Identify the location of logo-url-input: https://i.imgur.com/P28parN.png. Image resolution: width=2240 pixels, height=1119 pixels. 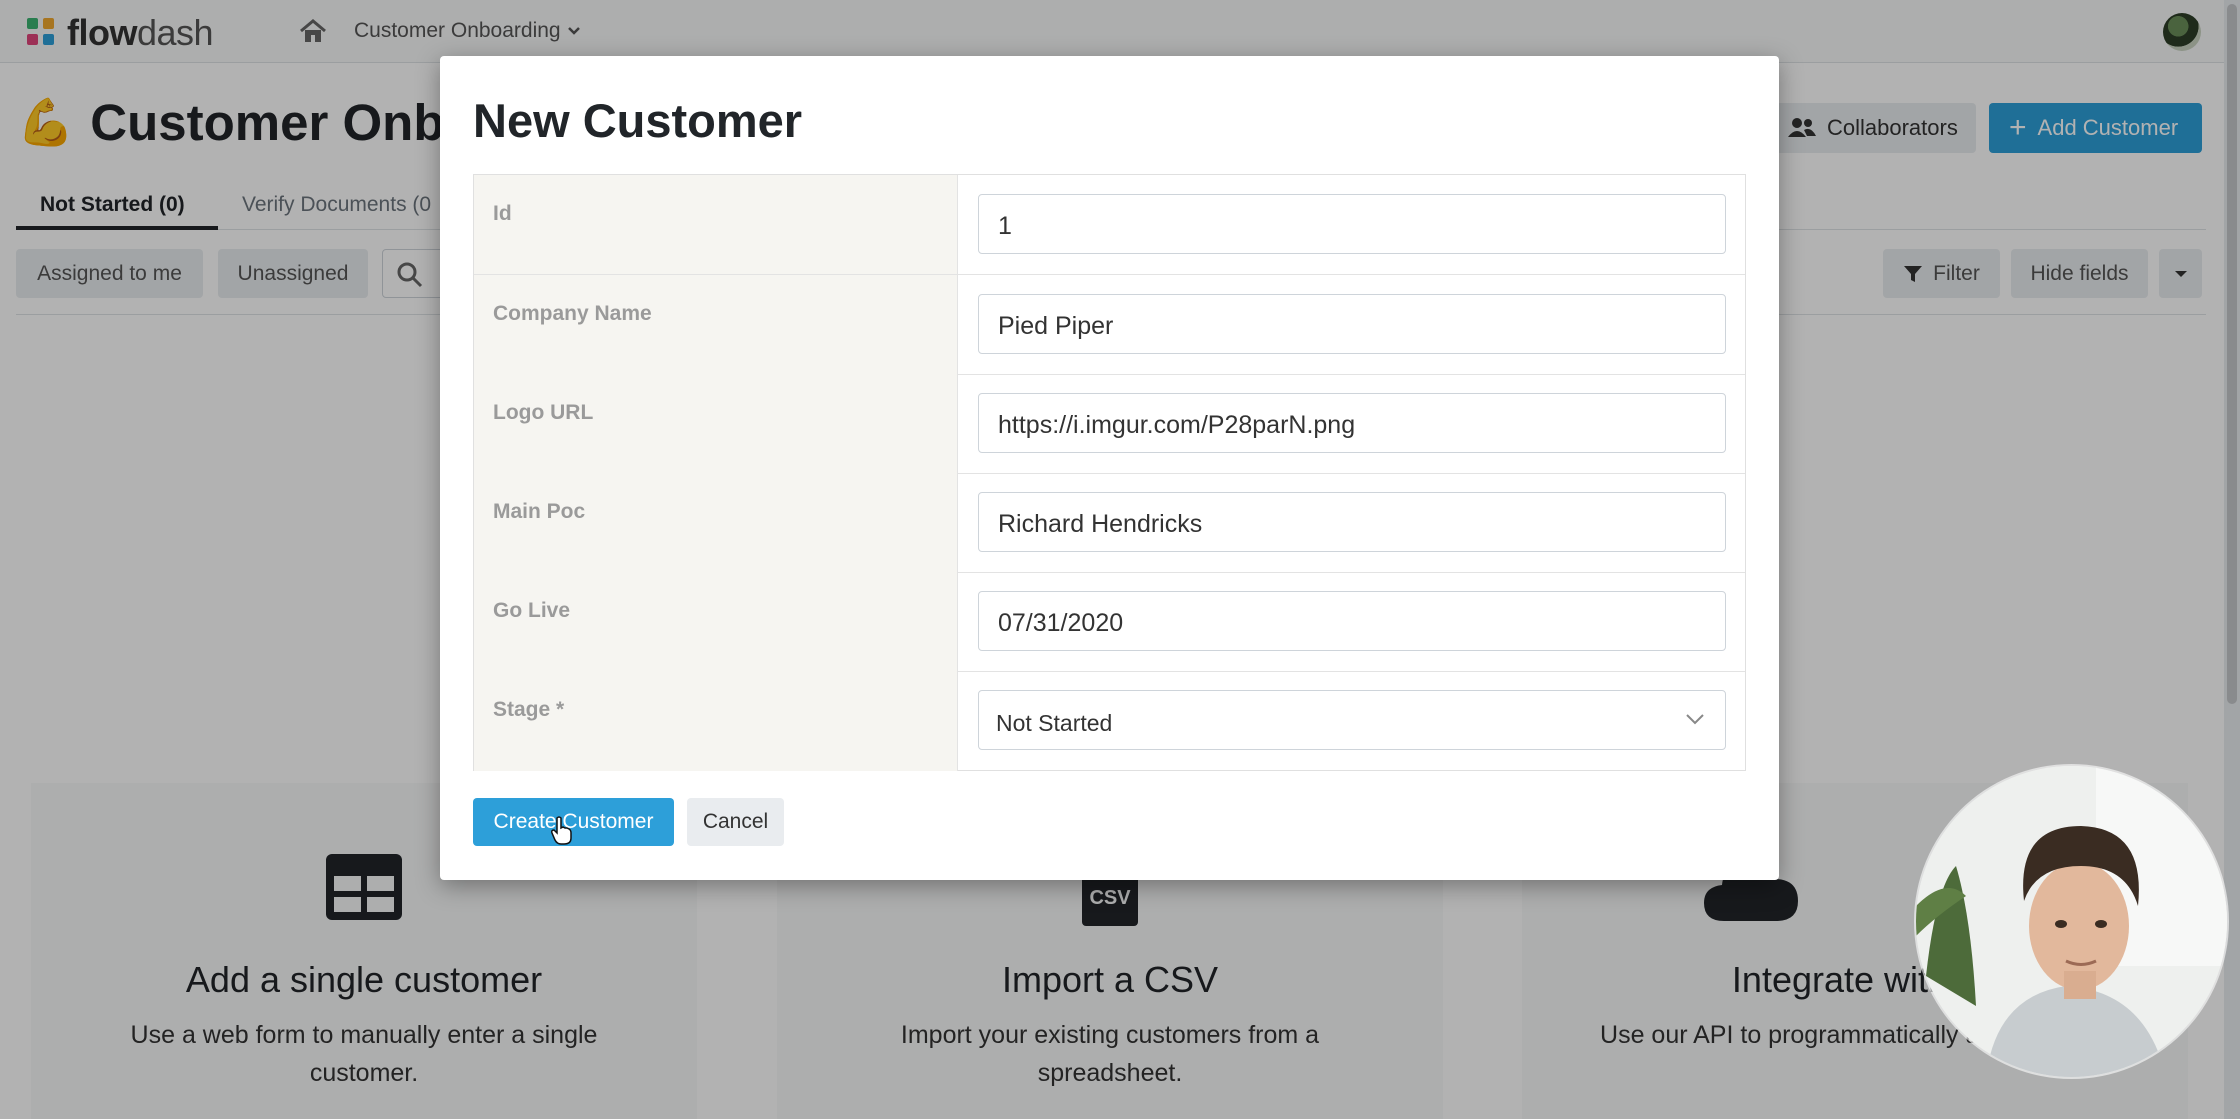
(1352, 423).